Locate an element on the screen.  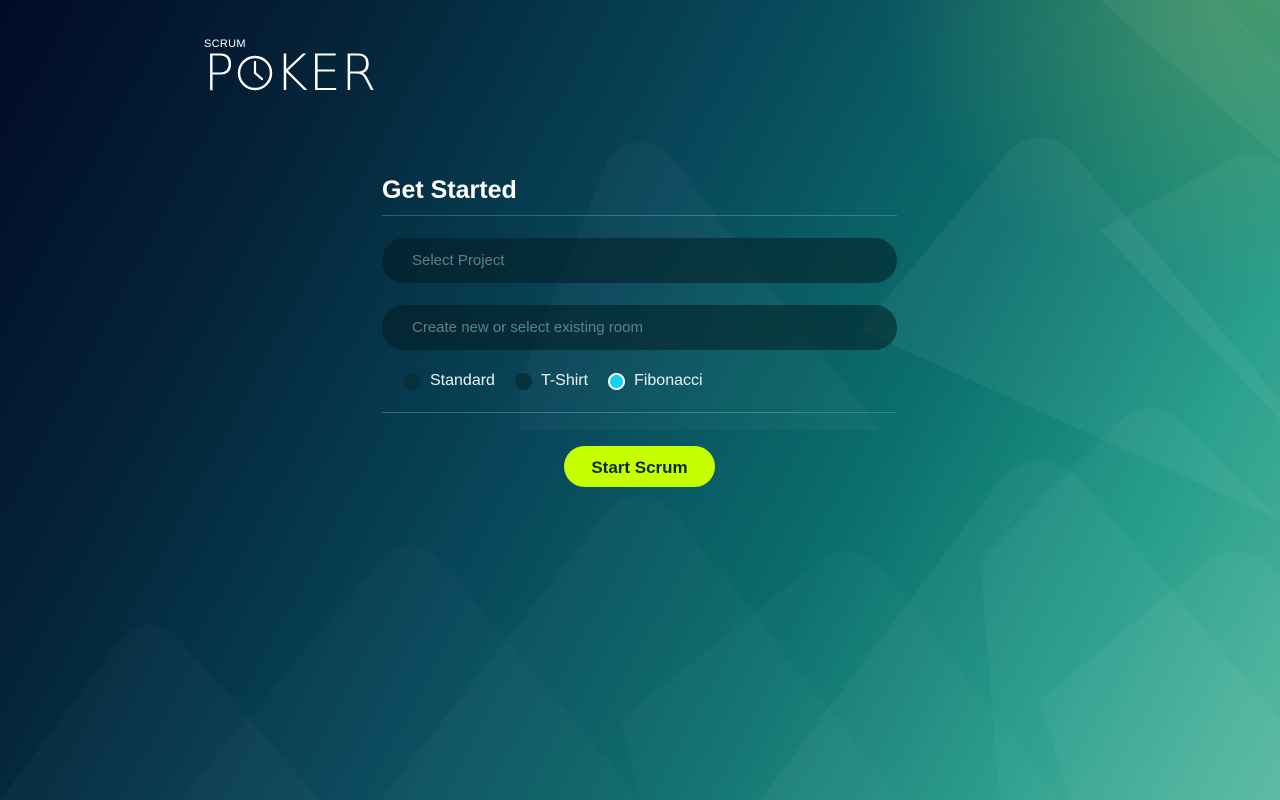
logo-letters-ker: KER is located at coordinates (326, 73).